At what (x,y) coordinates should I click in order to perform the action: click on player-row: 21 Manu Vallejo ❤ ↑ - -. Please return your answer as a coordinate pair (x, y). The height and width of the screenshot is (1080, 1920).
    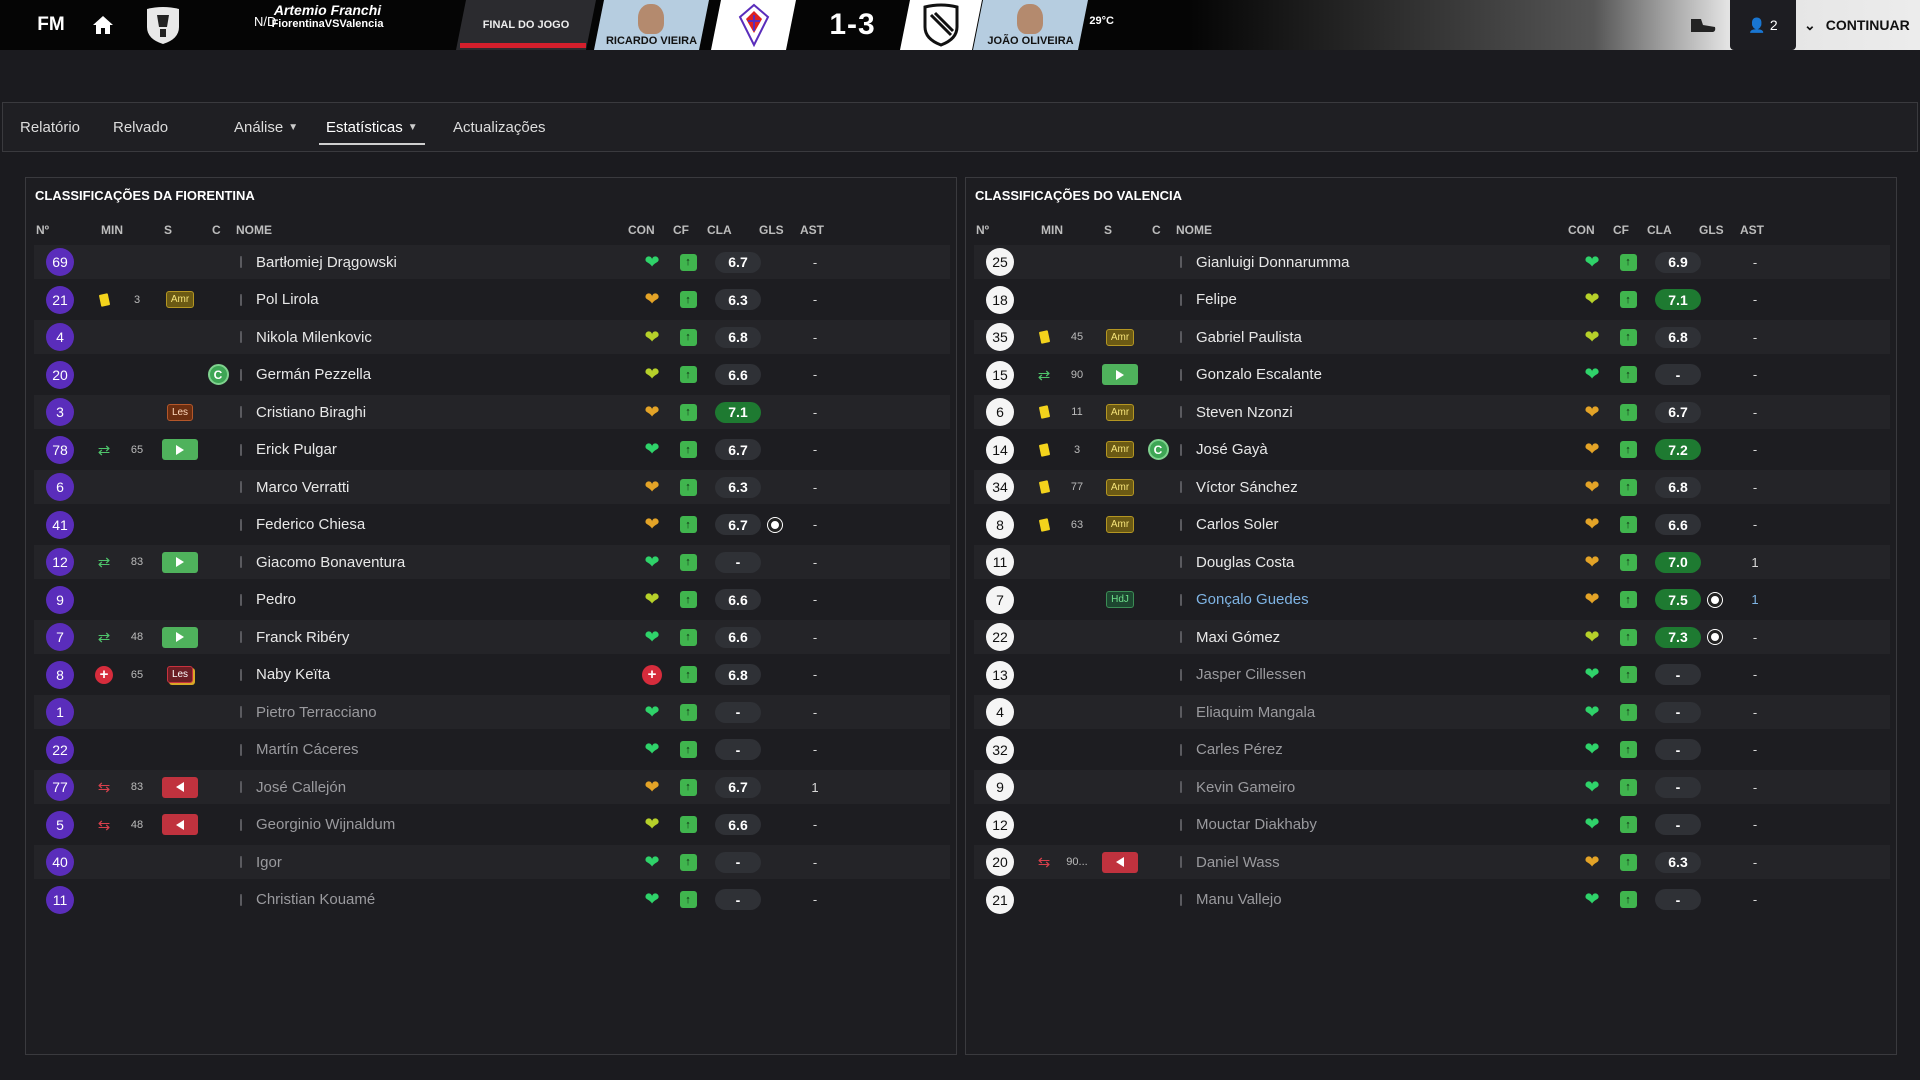
    Looking at the image, I should click on (1432, 900).